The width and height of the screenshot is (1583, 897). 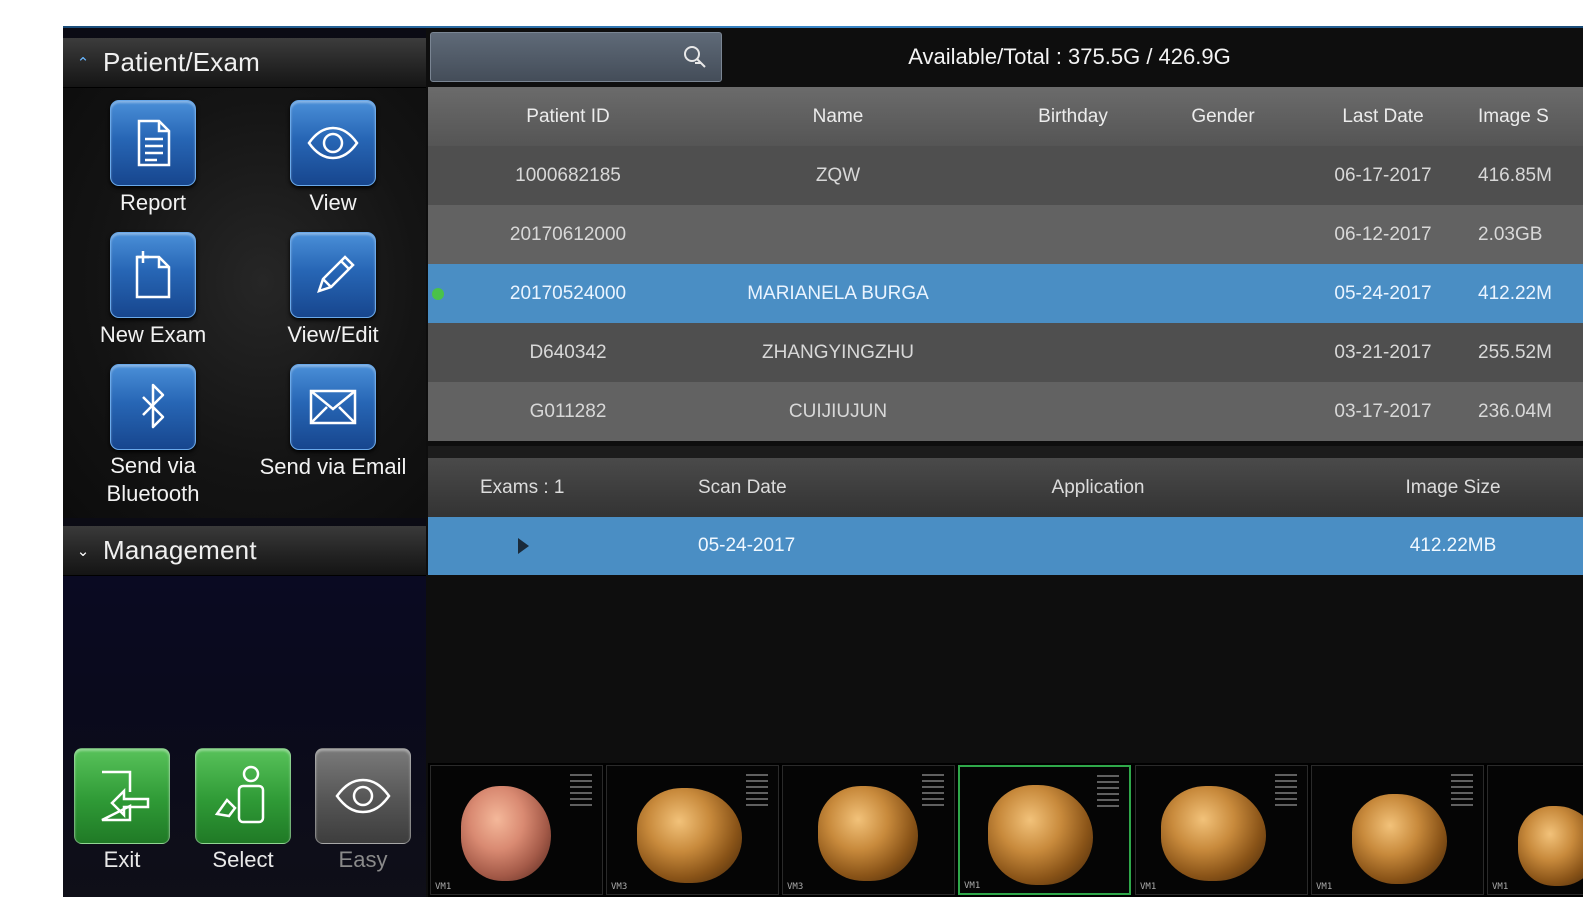 I want to click on patient-id-cell: 20170612000, so click(x=568, y=234).